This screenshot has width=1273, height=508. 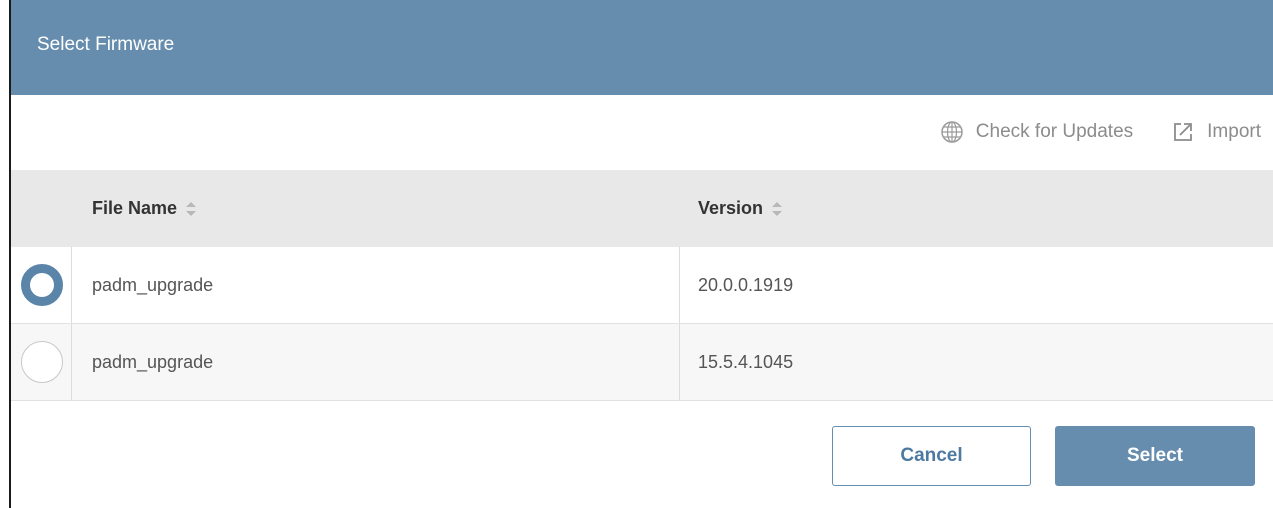 What do you see at coordinates (1054, 131) in the screenshot?
I see `check-for-updates-label: Check for Updates` at bounding box center [1054, 131].